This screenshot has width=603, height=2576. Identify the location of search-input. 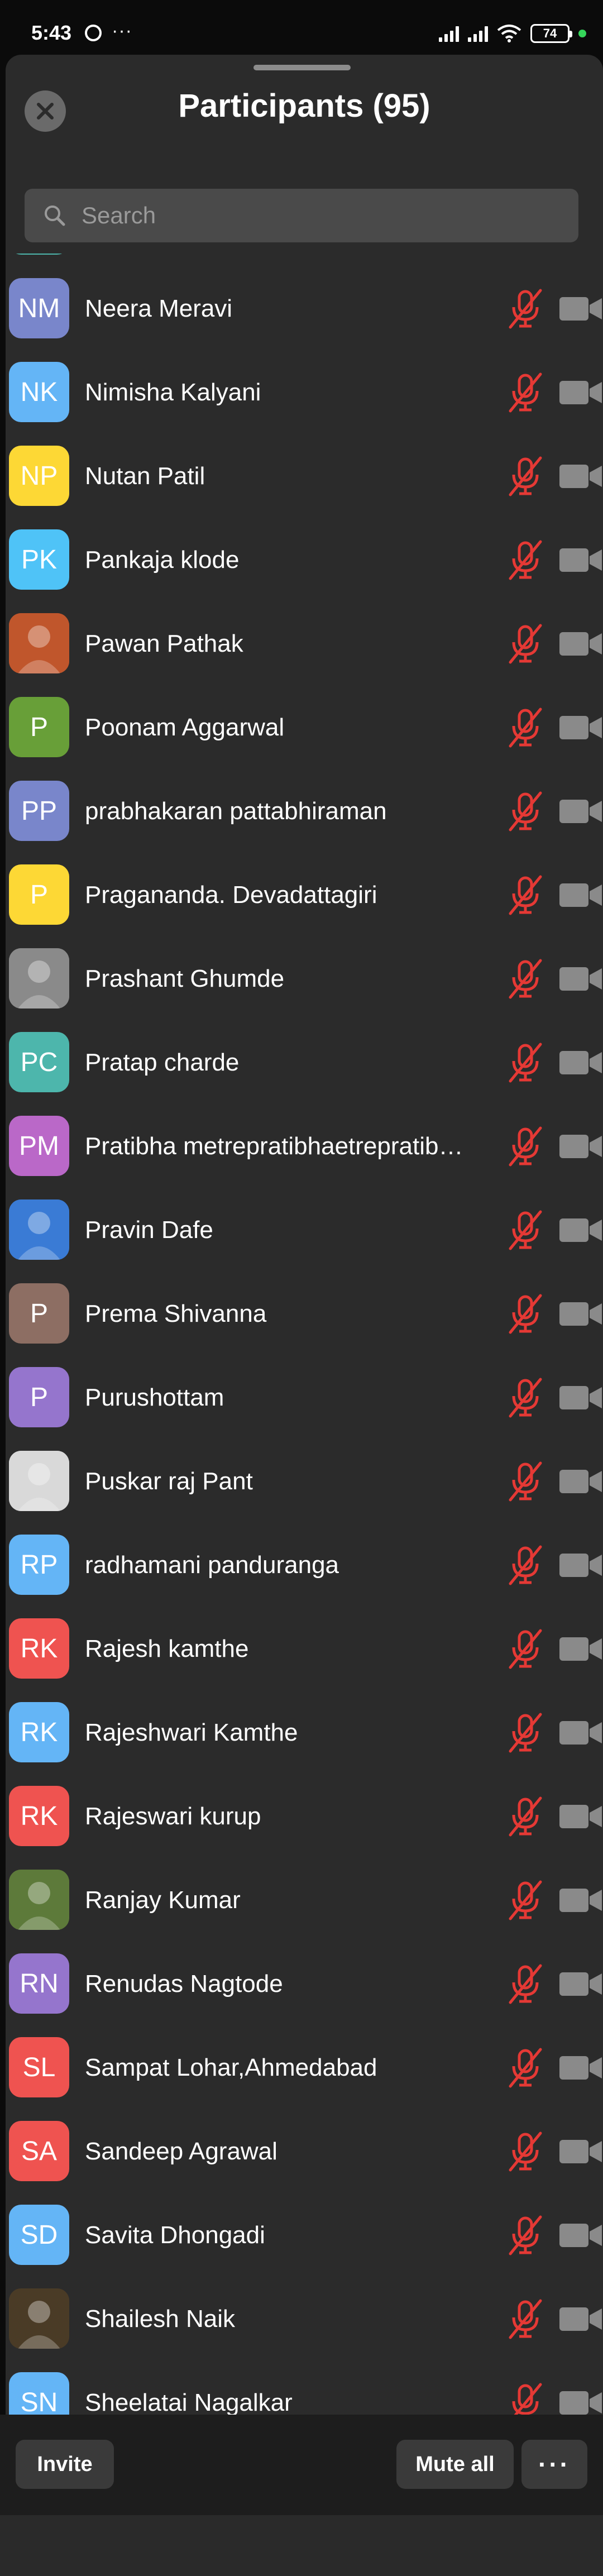
(322, 215).